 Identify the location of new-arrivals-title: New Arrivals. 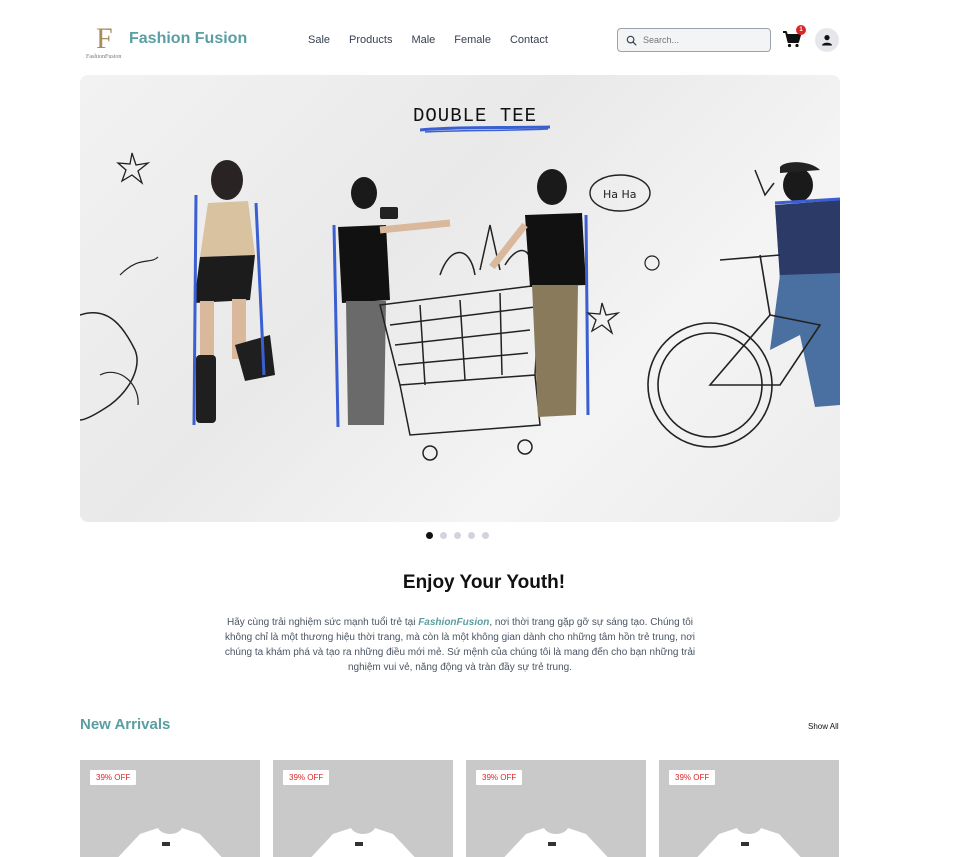
(125, 724).